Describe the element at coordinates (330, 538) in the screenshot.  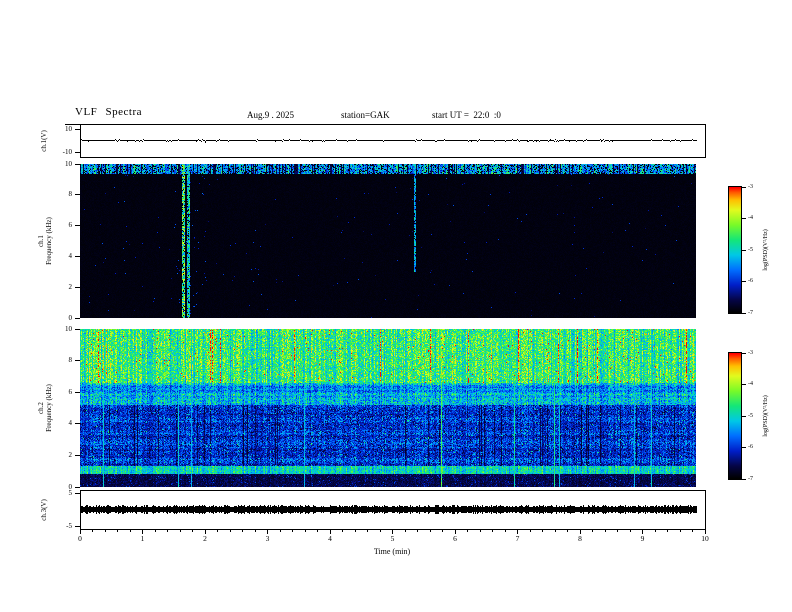
I see `x-axis-tick-label: 4` at that location.